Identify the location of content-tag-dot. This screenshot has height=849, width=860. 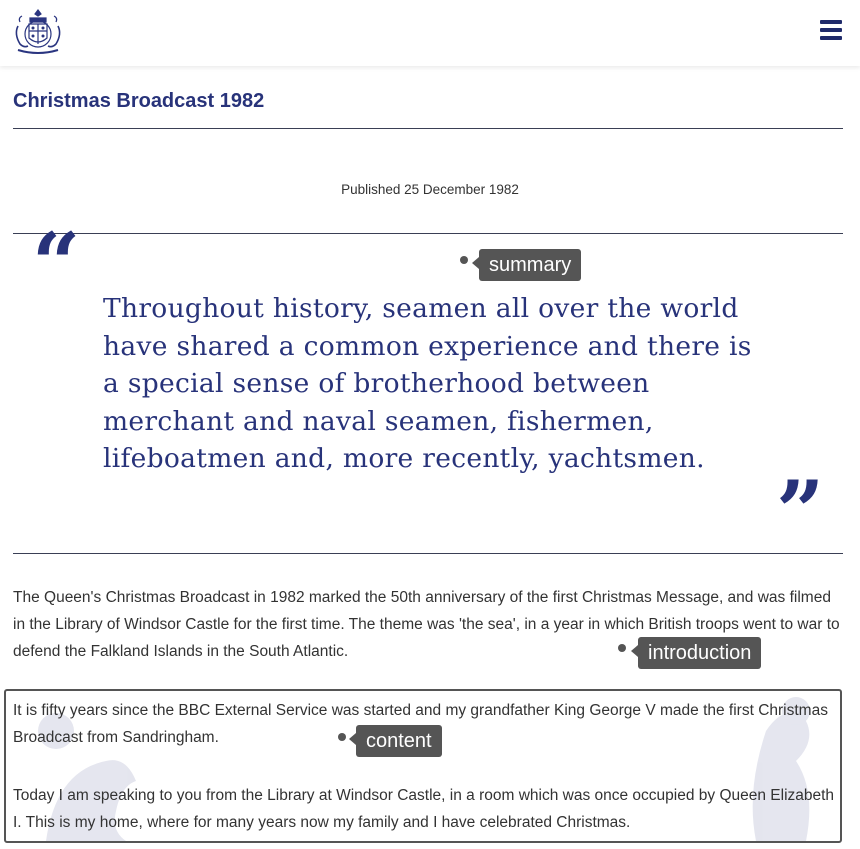
(342, 737).